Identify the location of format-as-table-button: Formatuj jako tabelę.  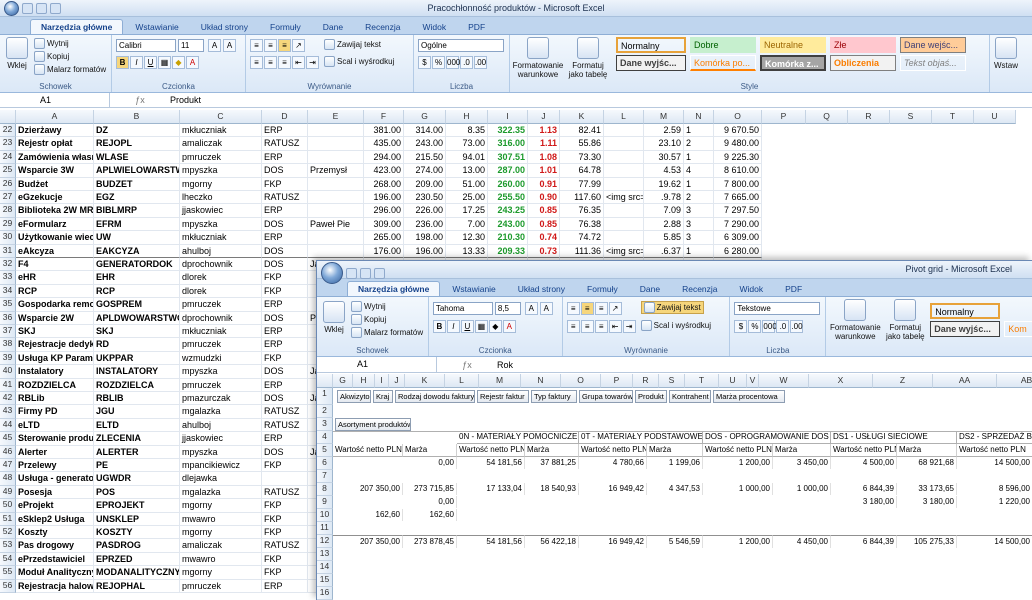
(588, 58).